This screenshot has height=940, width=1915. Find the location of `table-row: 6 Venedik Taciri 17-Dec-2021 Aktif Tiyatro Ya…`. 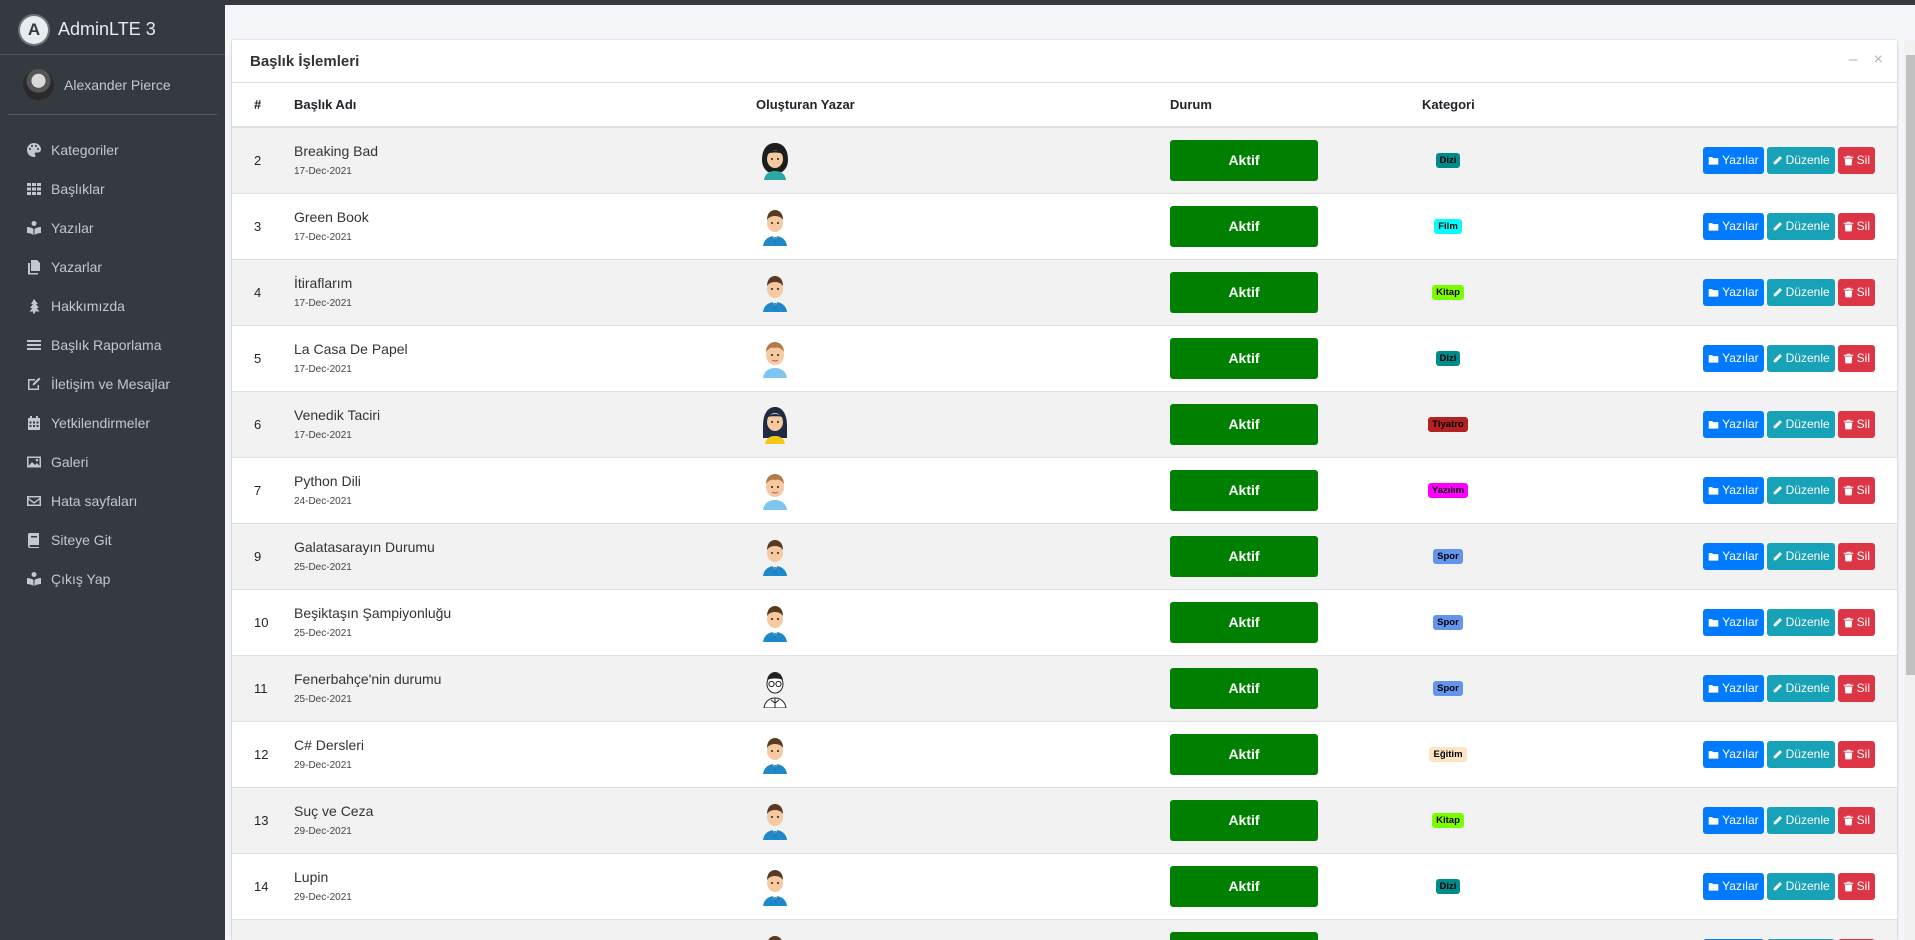

table-row: 6 Venedik Taciri 17-Dec-2021 Aktif Tiyatro Ya… is located at coordinates (1064, 423).